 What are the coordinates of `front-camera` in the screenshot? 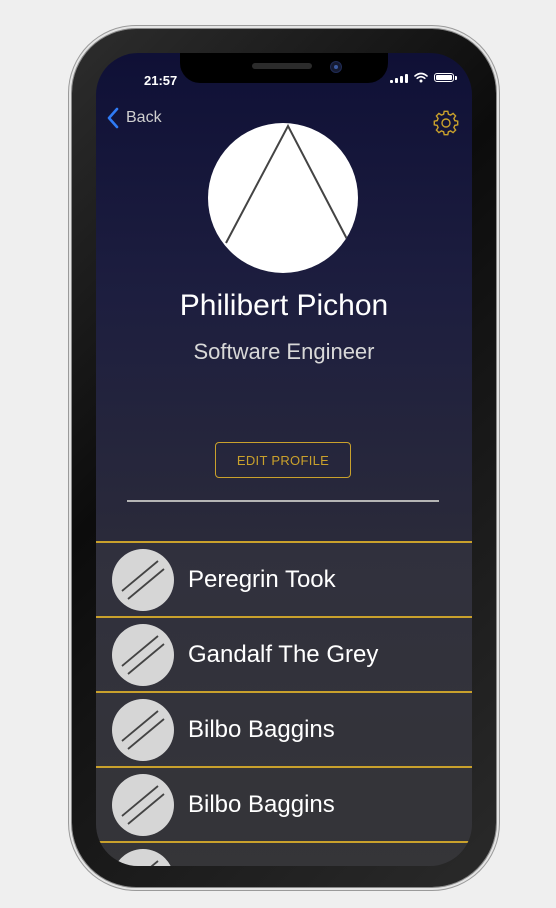 It's located at (336, 67).